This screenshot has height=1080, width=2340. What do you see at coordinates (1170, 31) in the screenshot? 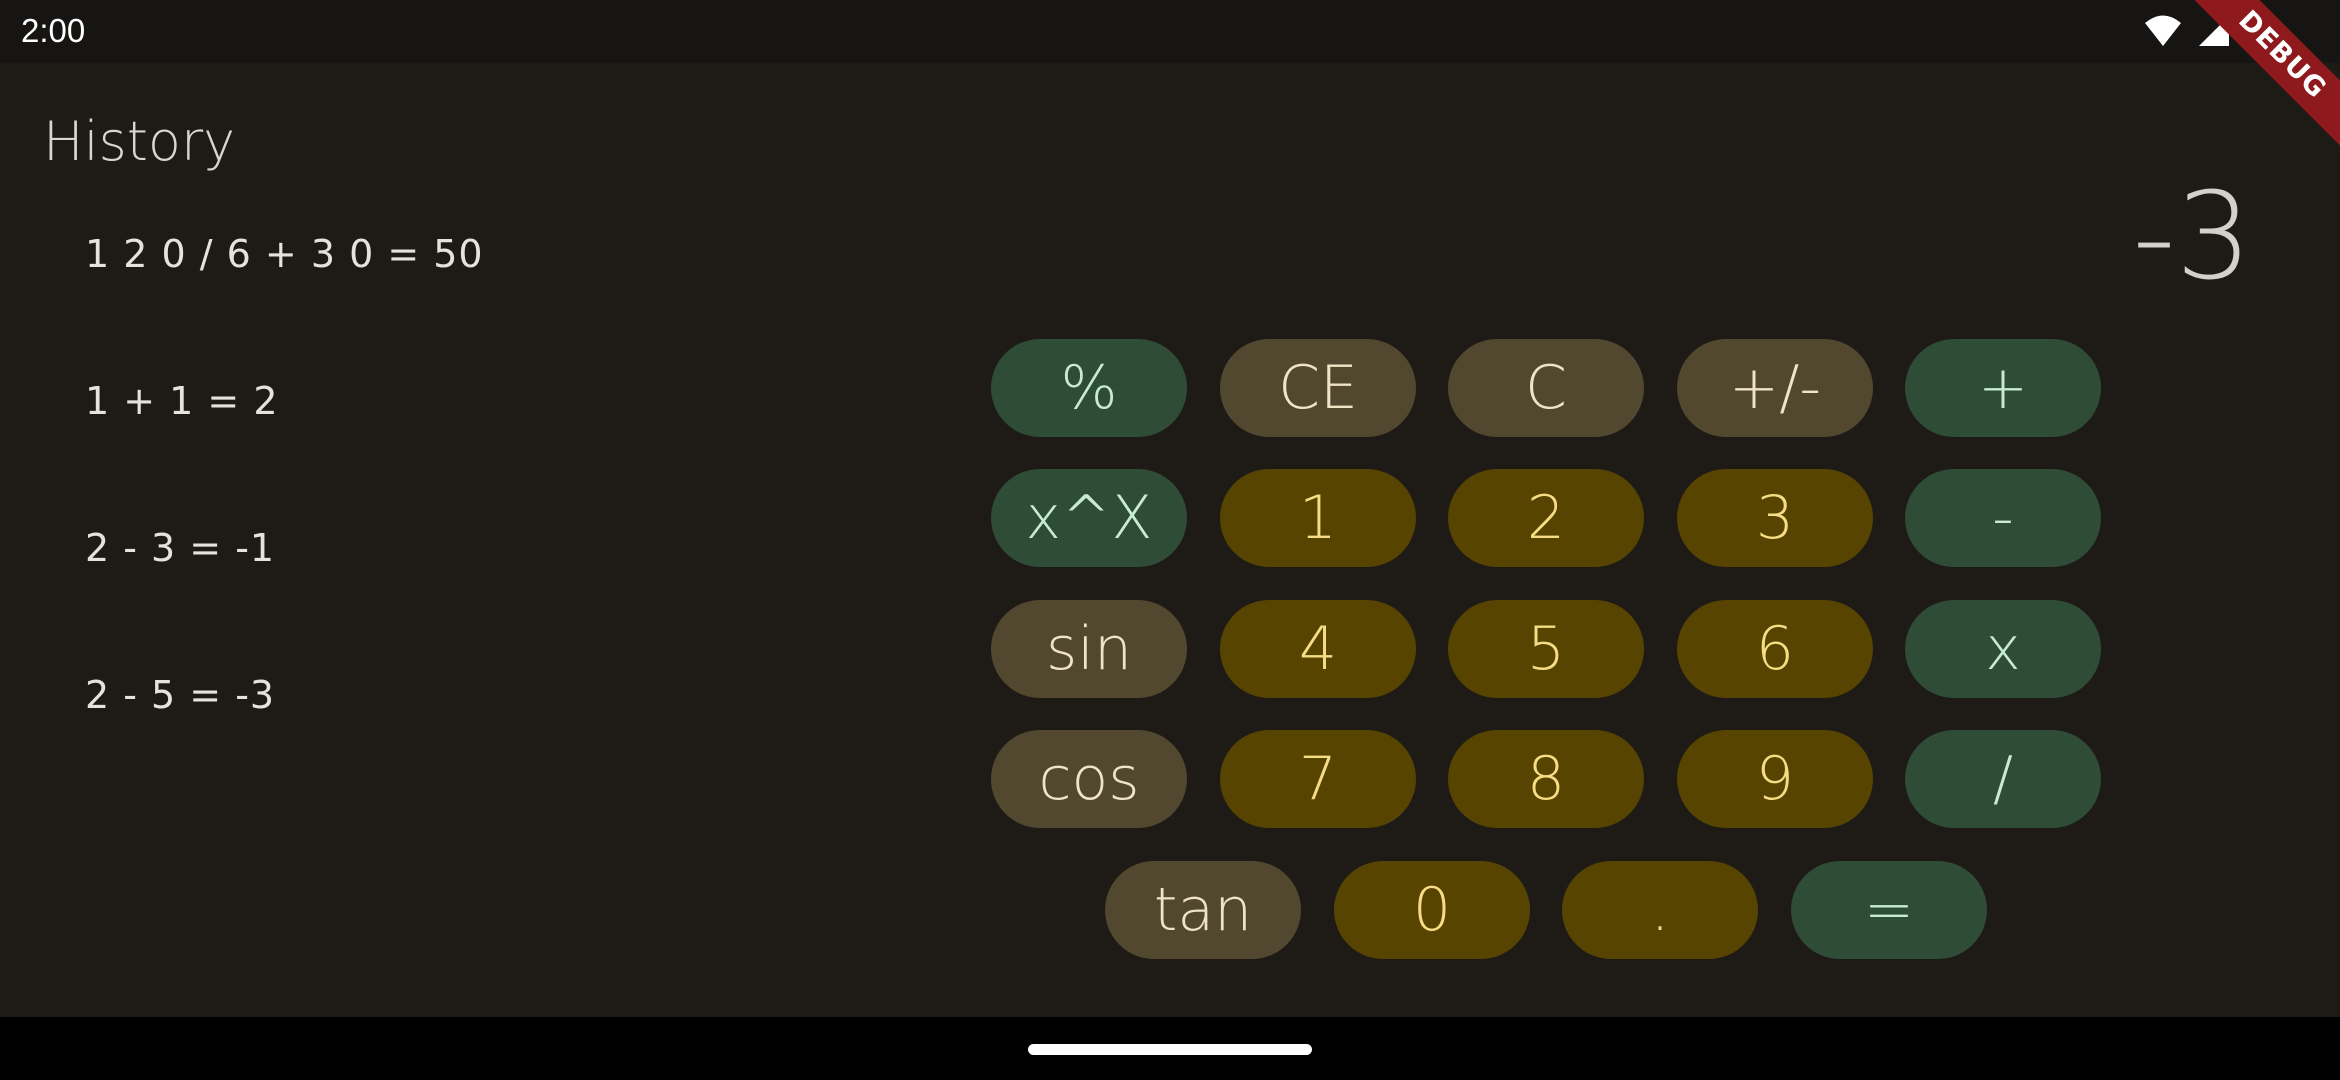
I see `status-bar: 2:00` at bounding box center [1170, 31].